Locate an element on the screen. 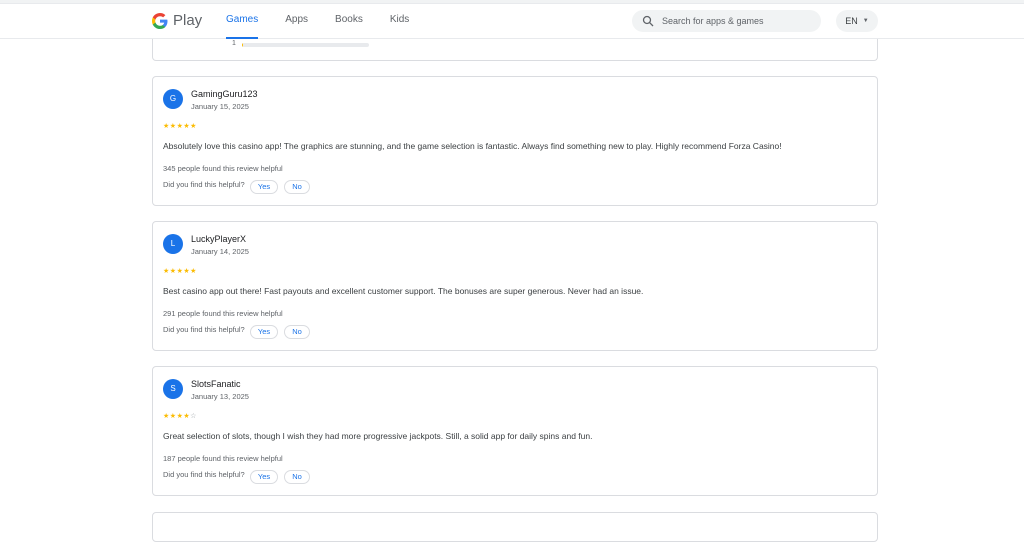  language-selector: EN ▼ is located at coordinates (857, 21).